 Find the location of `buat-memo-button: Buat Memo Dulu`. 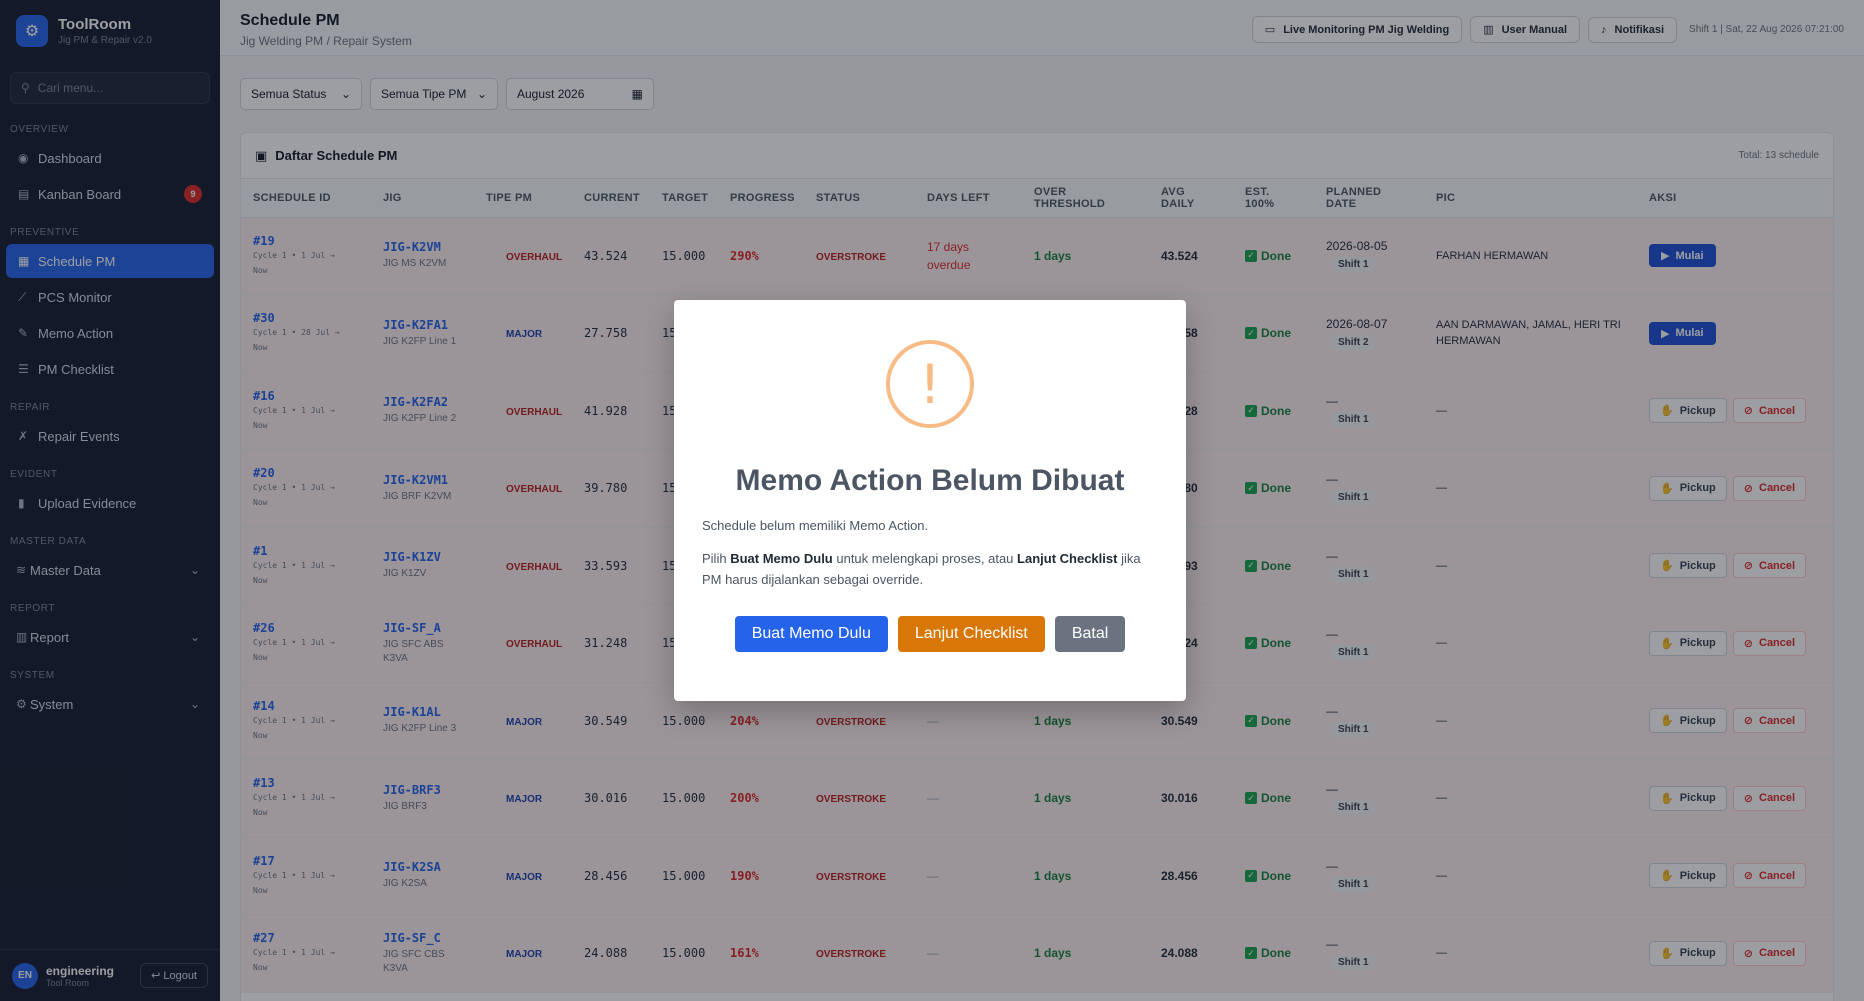

buat-memo-button: Buat Memo Dulu is located at coordinates (811, 634).